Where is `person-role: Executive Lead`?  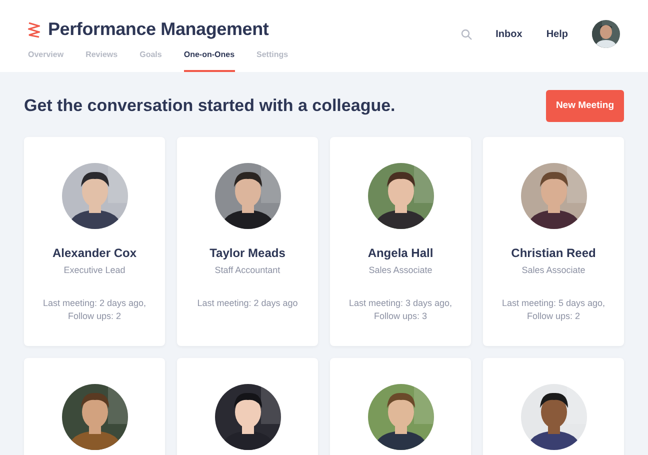
person-role: Executive Lead is located at coordinates (95, 271).